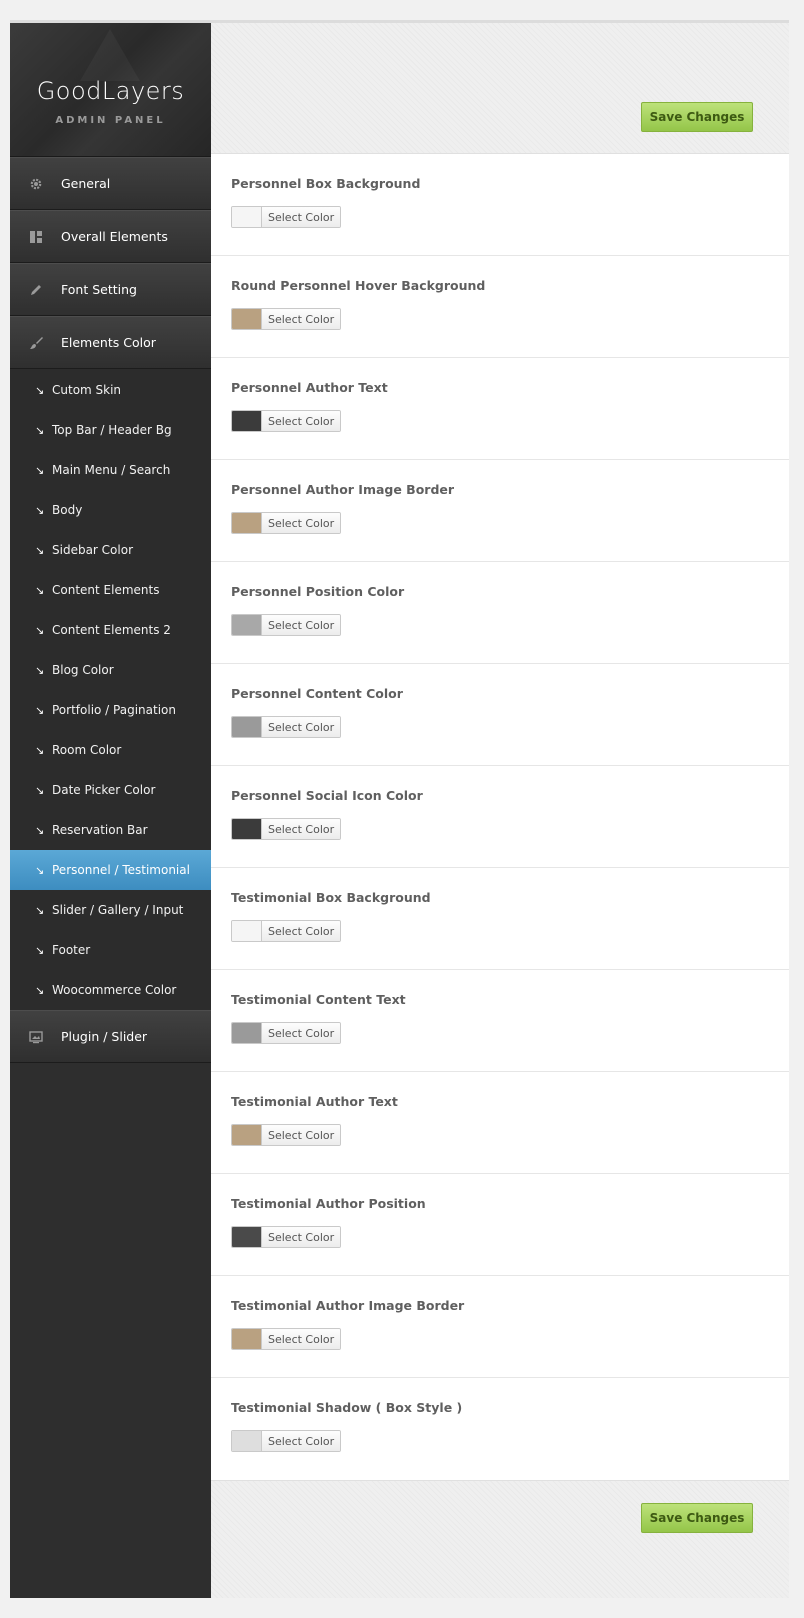 The width and height of the screenshot is (804, 1618). Describe the element at coordinates (121, 870) in the screenshot. I see `submenu-item-label: Personnel / Testimonial` at that location.